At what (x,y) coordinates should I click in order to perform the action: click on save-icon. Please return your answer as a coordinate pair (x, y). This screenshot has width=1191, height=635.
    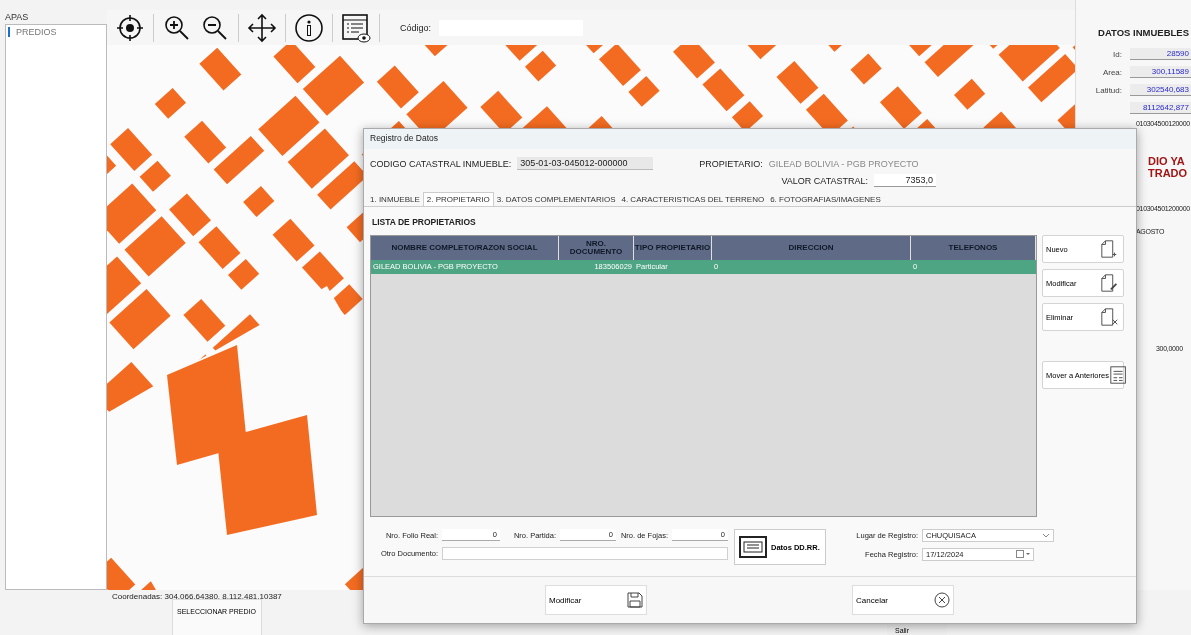
    Looking at the image, I should click on (635, 600).